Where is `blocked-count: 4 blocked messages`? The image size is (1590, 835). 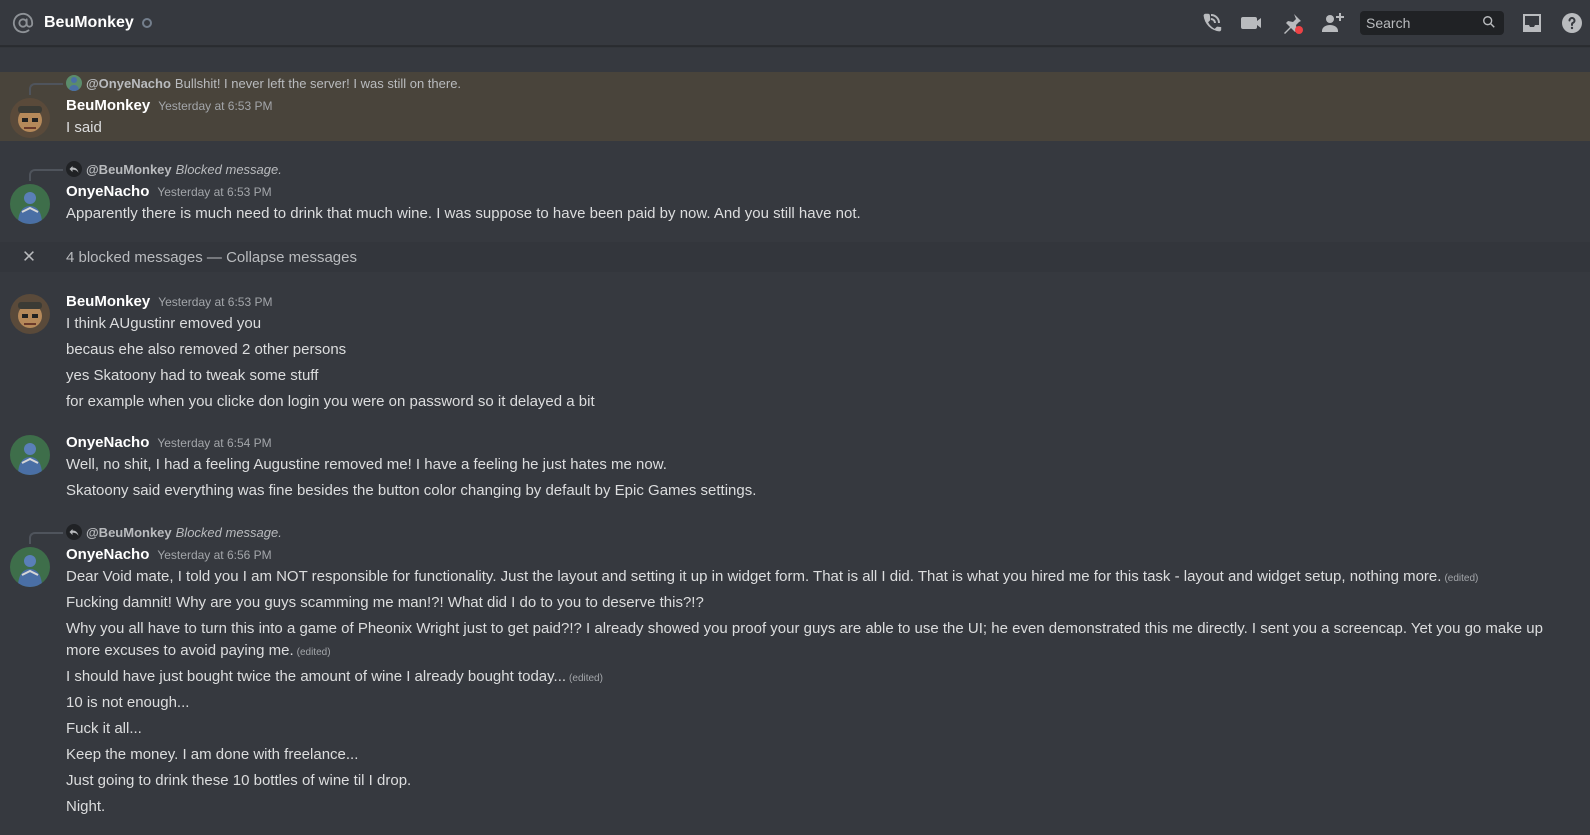 blocked-count: 4 blocked messages is located at coordinates (134, 257).